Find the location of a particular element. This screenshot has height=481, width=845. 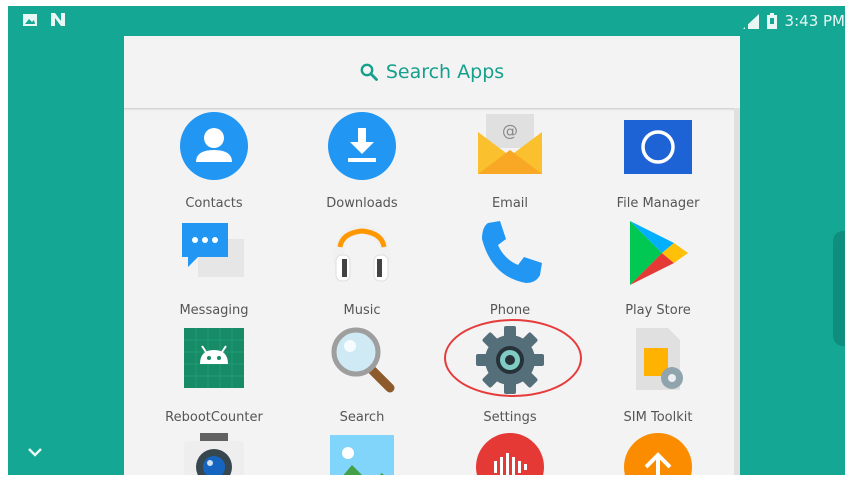

messaging-icon is located at coordinates (213, 250).